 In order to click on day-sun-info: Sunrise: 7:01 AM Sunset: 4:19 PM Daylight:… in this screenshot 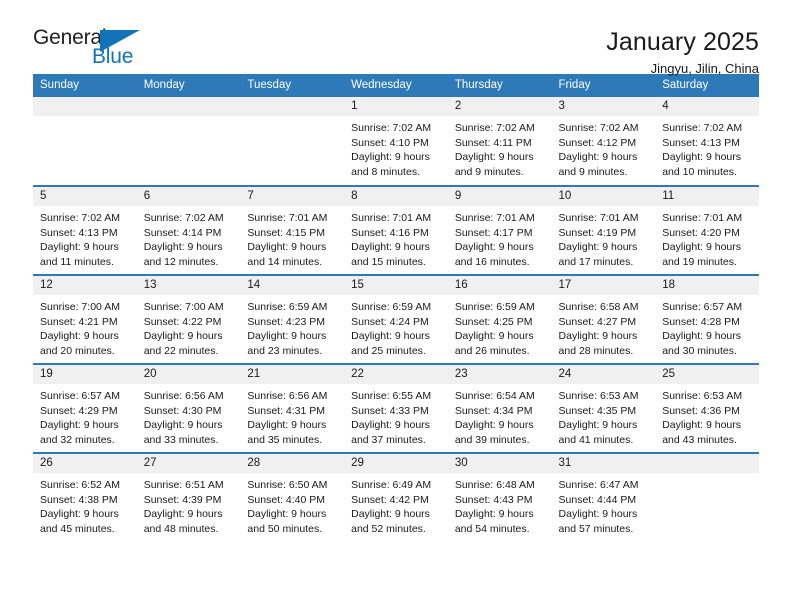, I will do `click(604, 238)`.